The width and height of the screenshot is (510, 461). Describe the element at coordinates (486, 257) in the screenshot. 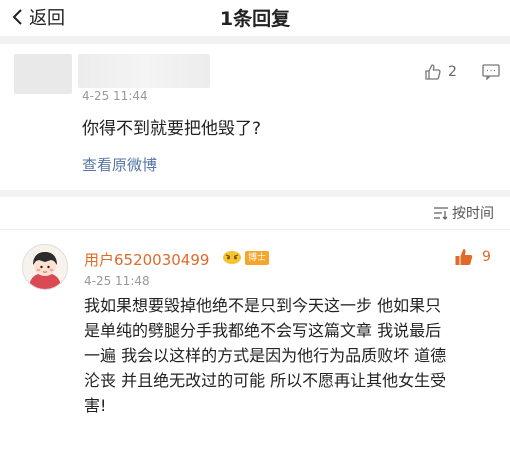

I see `reply-like-count: 9` at that location.